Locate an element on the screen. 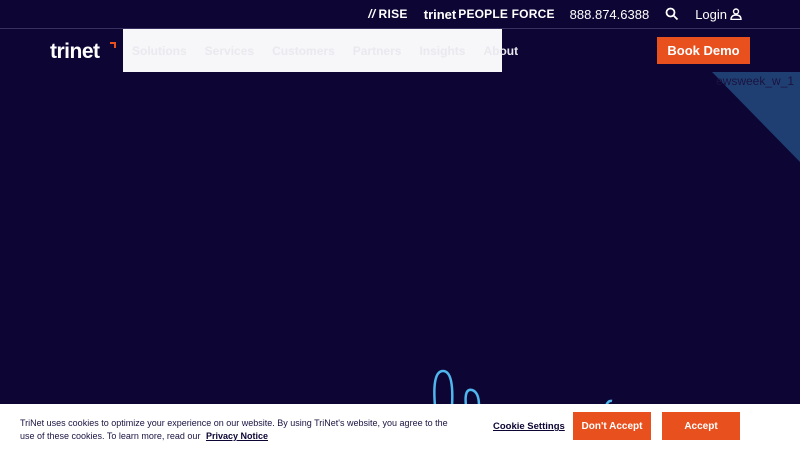 This screenshot has width=800, height=450. cookie-settings-link: Cookie Settings is located at coordinates (529, 426).